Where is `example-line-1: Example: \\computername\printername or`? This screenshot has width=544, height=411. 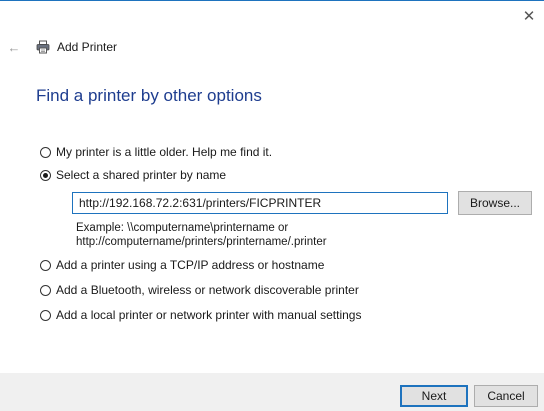
example-line-1: Example: \\computername\printername or is located at coordinates (182, 228).